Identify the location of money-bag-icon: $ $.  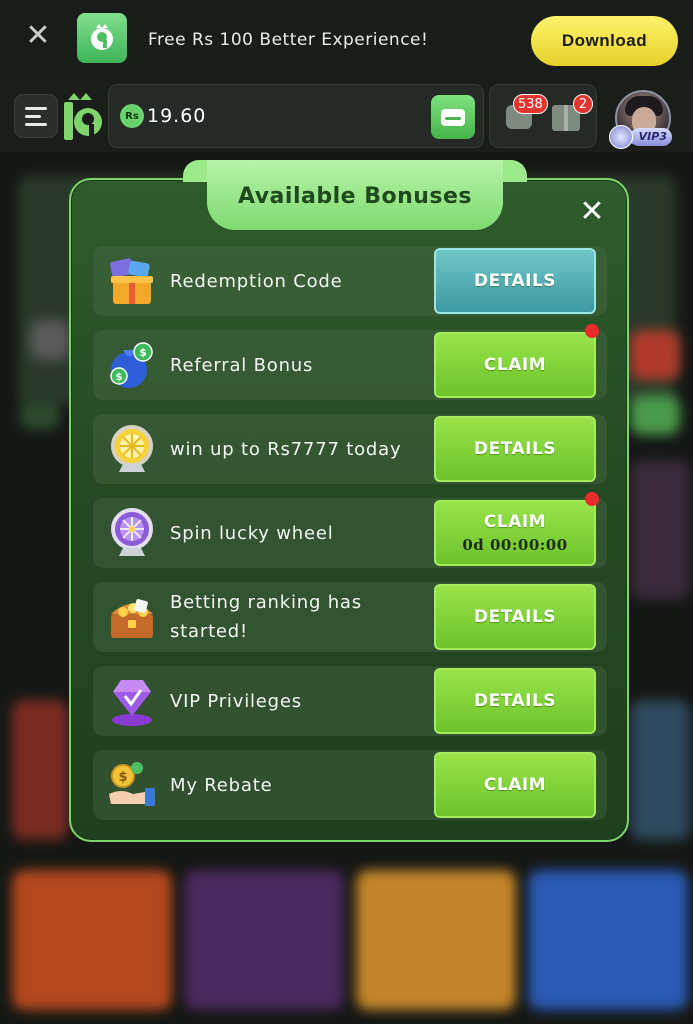
(131, 365).